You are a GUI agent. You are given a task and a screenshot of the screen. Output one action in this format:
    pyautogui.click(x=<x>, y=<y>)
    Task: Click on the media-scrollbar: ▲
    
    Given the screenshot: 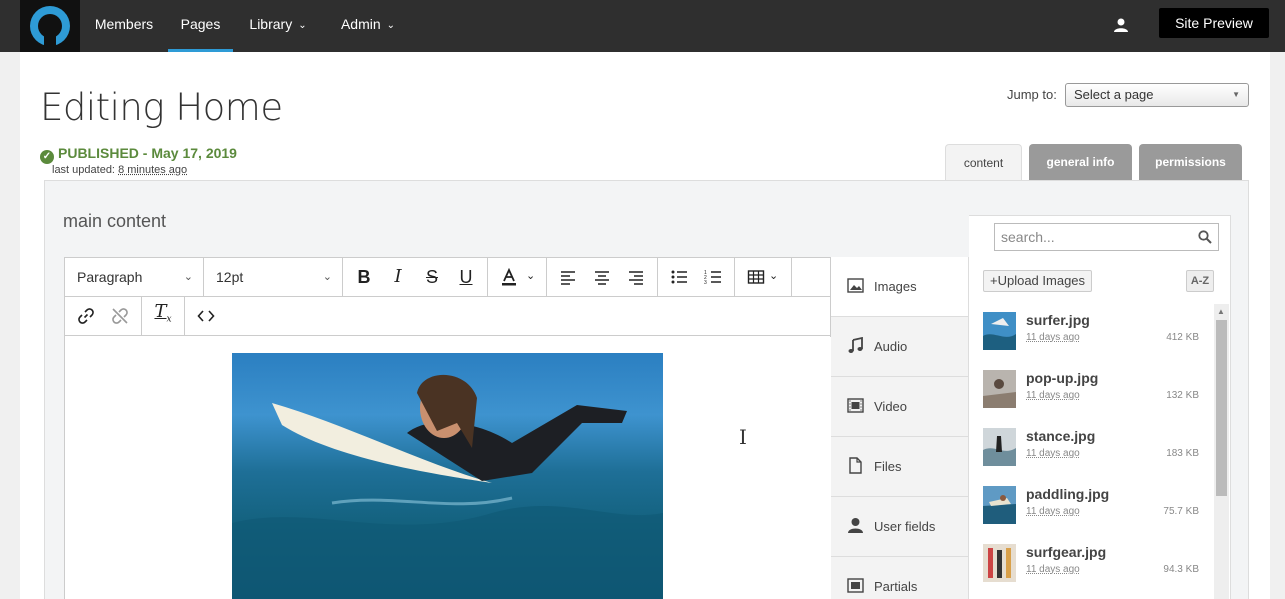 What is the action you would take?
    pyautogui.click(x=1221, y=451)
    